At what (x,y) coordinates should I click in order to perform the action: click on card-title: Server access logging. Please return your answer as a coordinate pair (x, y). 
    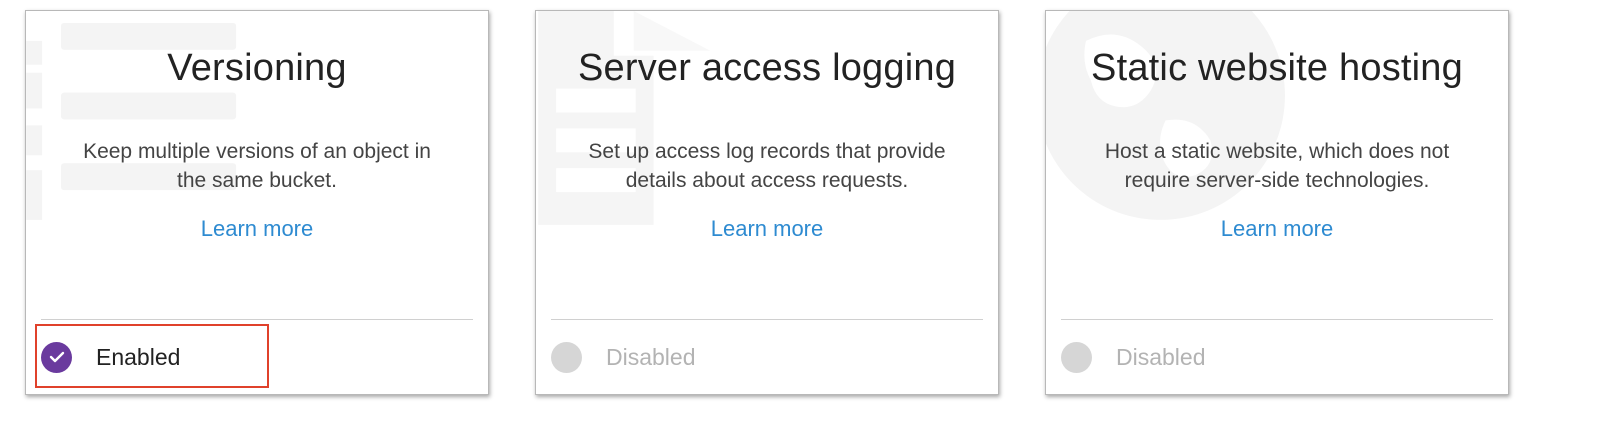
    Looking at the image, I should click on (767, 68).